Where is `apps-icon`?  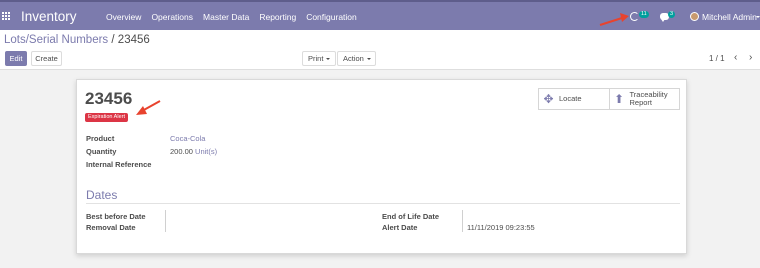
apps-icon is located at coordinates (6, 16).